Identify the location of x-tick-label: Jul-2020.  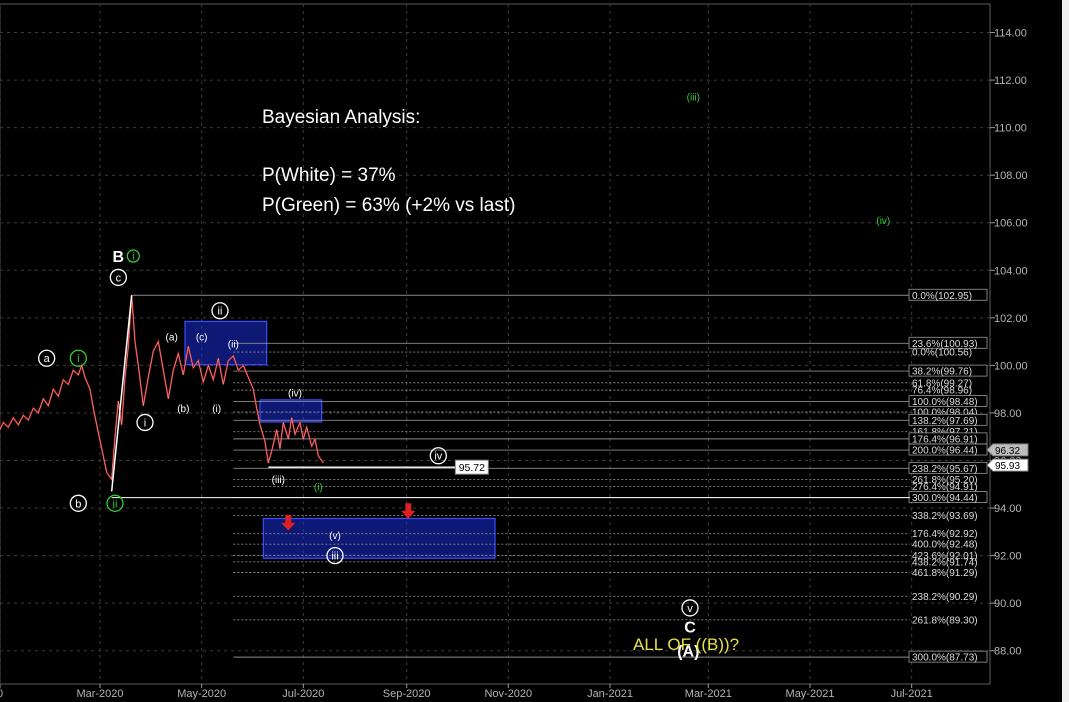
(303, 694).